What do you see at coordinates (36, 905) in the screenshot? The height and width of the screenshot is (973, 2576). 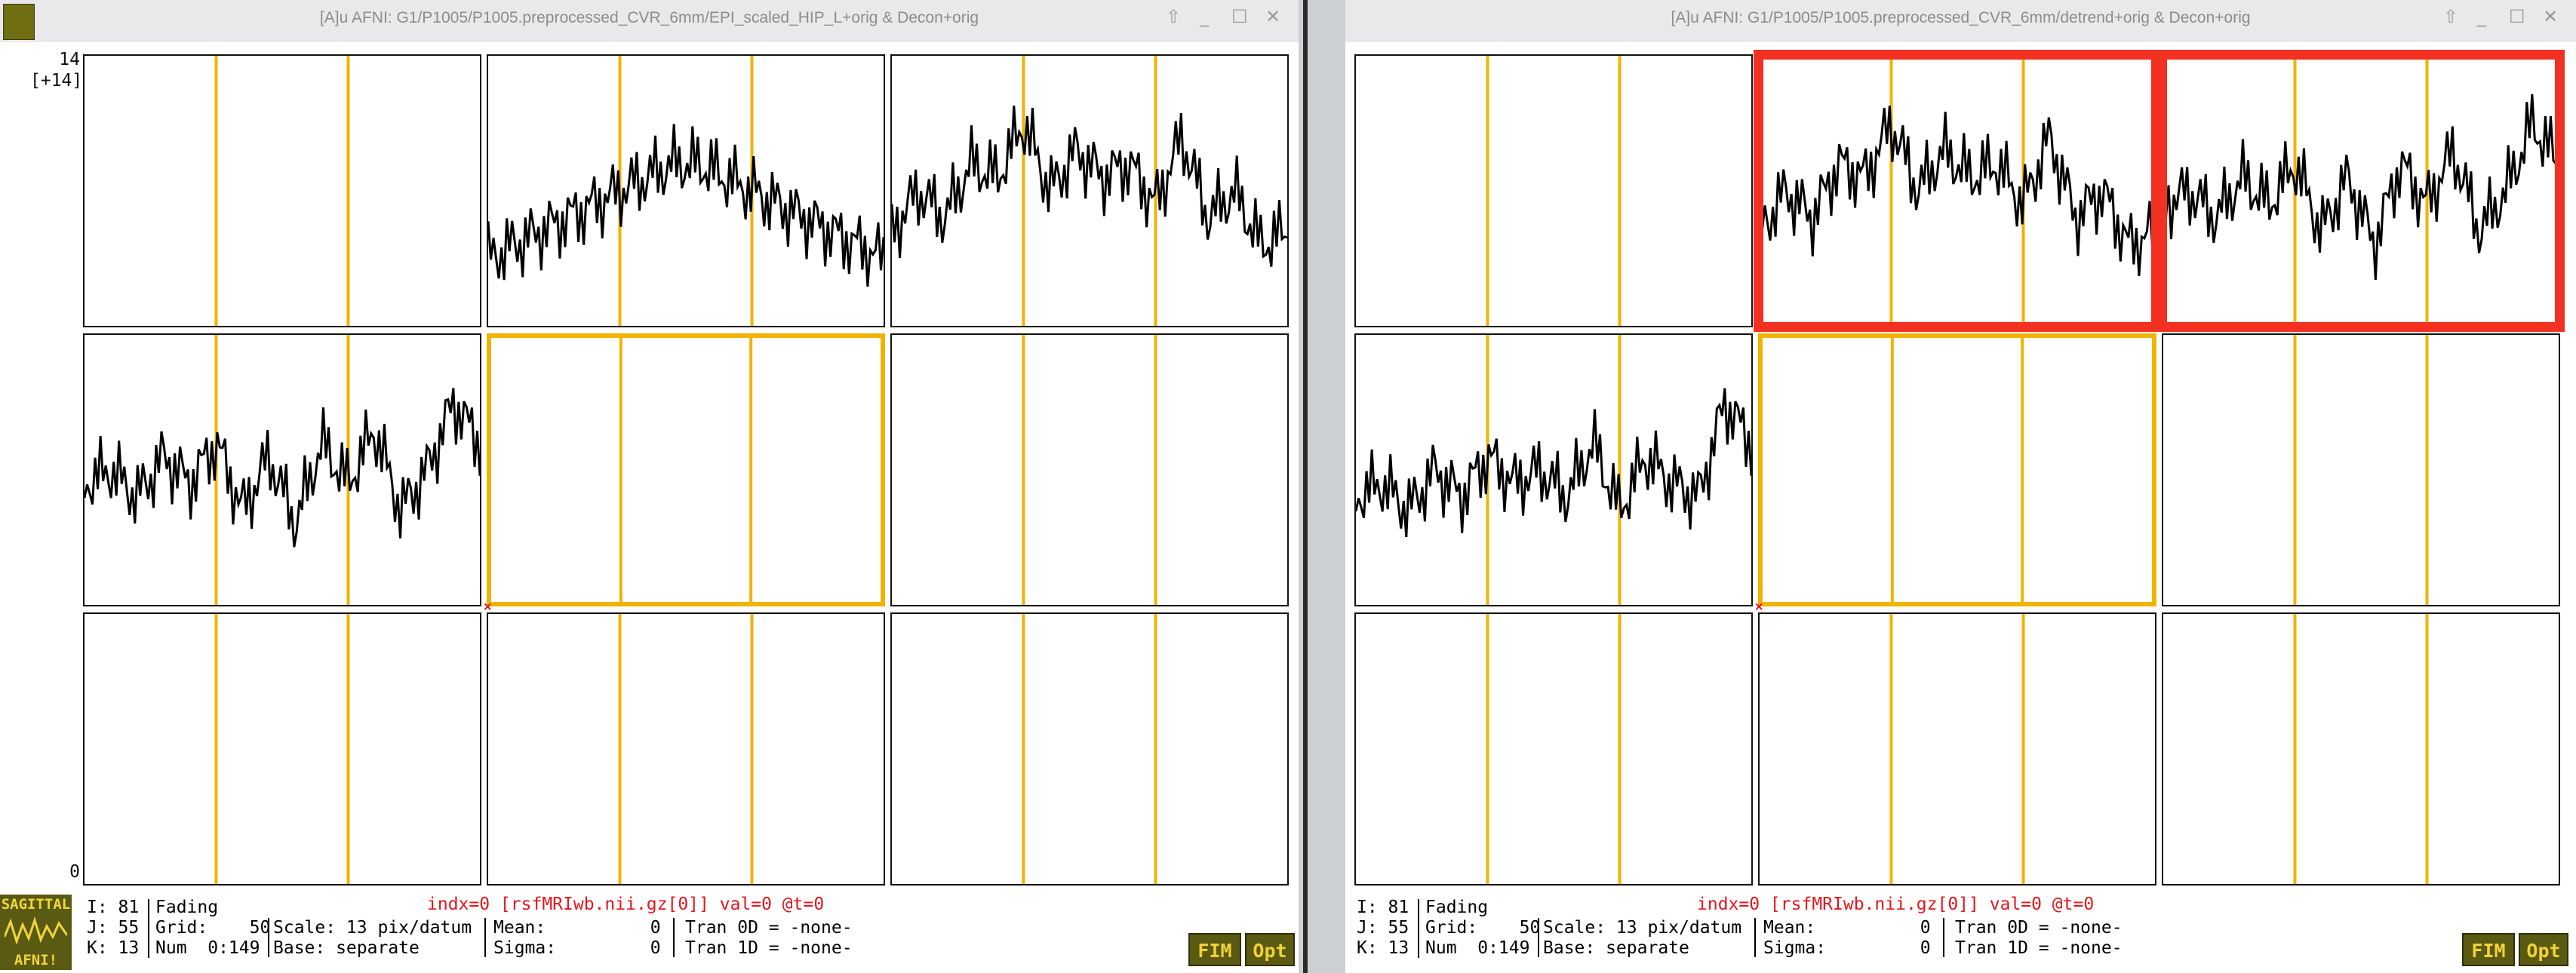 I see `sagittal-label: SAGITTAL` at bounding box center [36, 905].